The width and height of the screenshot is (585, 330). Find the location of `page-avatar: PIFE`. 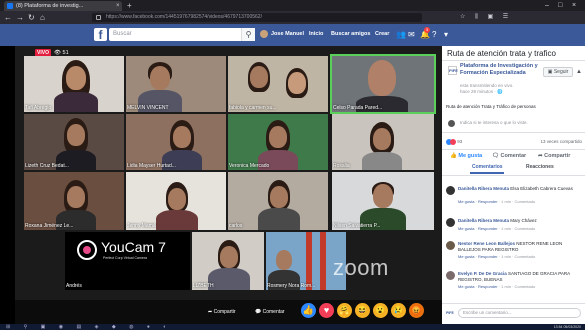

page-avatar: PIFE is located at coordinates (453, 70).